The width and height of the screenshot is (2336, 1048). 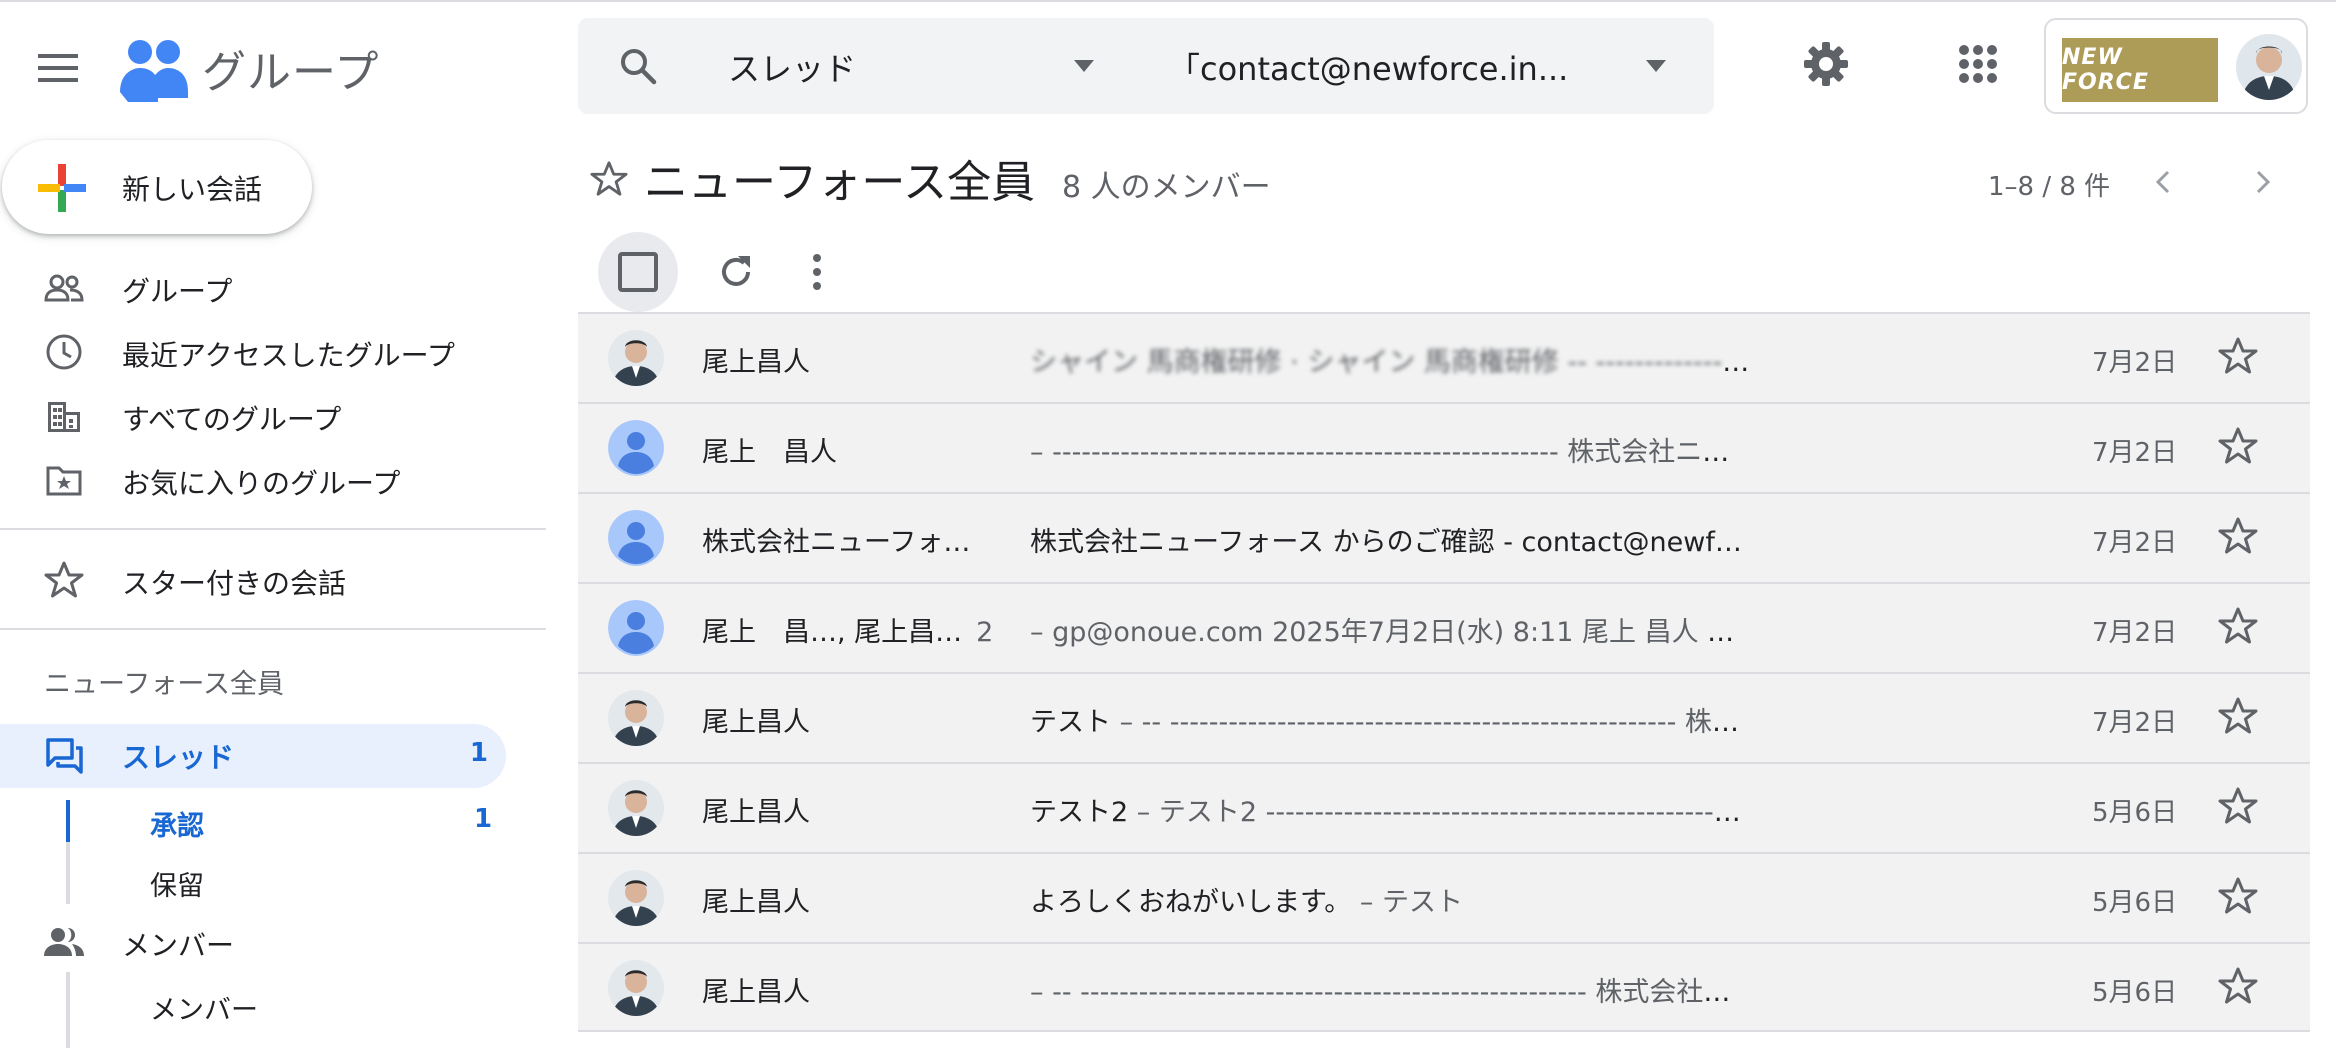 I want to click on account-avatar, so click(x=2269, y=67).